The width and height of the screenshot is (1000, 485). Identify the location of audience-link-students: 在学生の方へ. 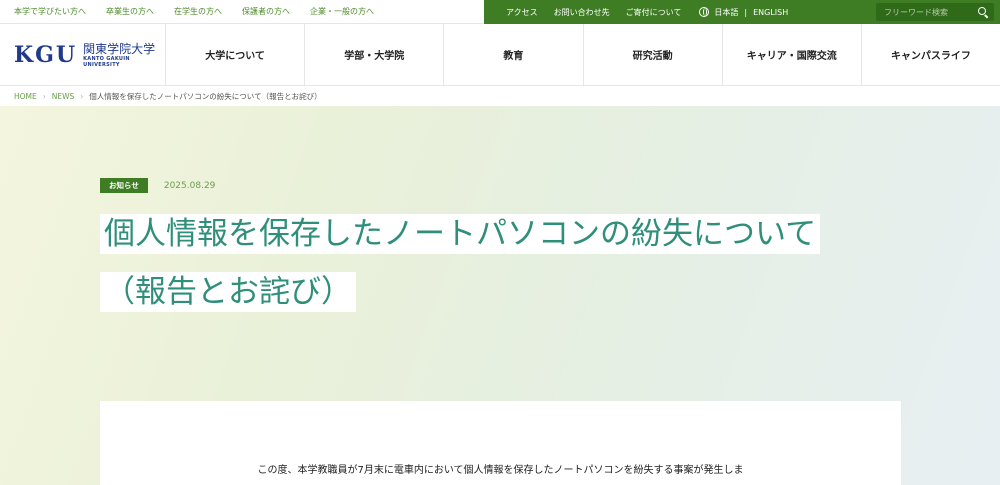
(198, 11).